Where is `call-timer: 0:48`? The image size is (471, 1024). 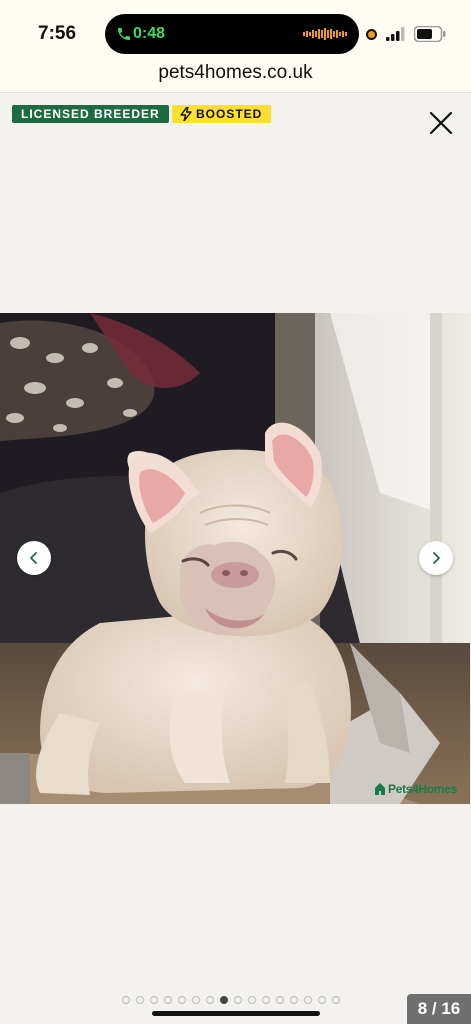
call-timer: 0:48 is located at coordinates (149, 33).